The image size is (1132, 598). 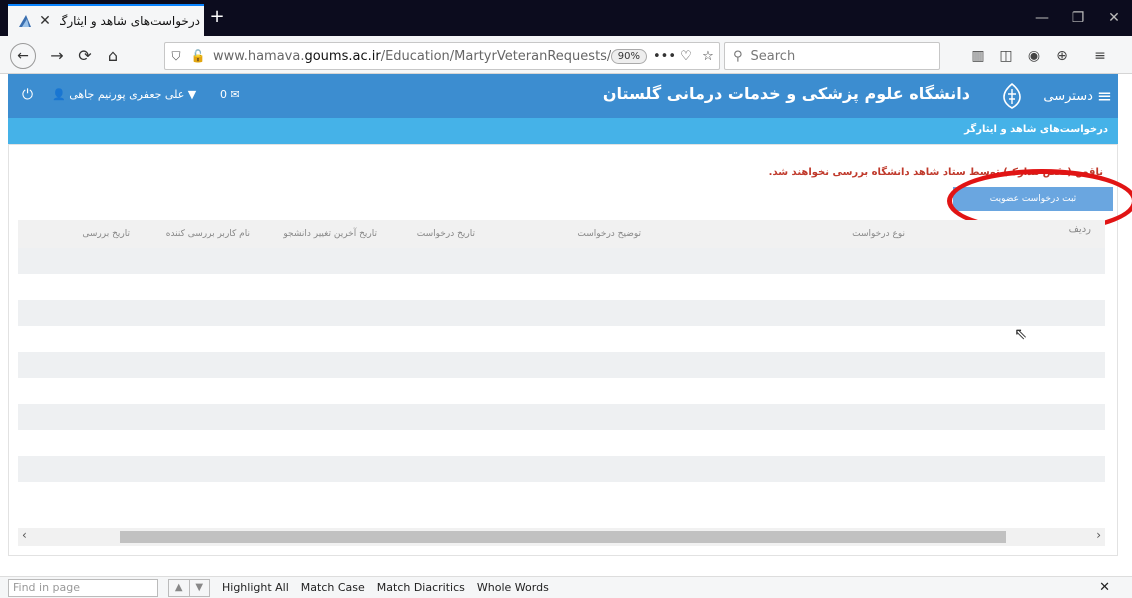 What do you see at coordinates (23, 56) in the screenshot?
I see `back-icon: ←` at bounding box center [23, 56].